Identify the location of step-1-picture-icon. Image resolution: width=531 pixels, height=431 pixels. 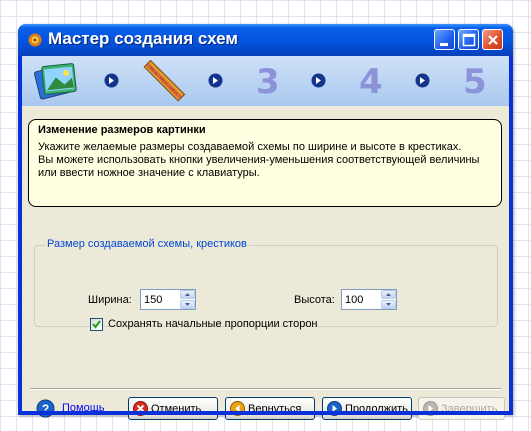
(55, 81).